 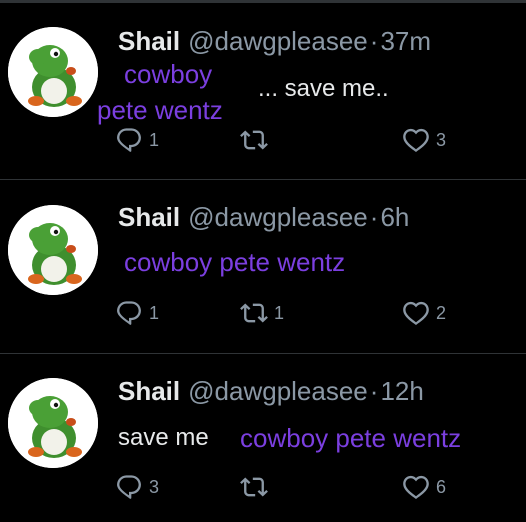 I want to click on tweet-text: save me, so click(x=163, y=437).